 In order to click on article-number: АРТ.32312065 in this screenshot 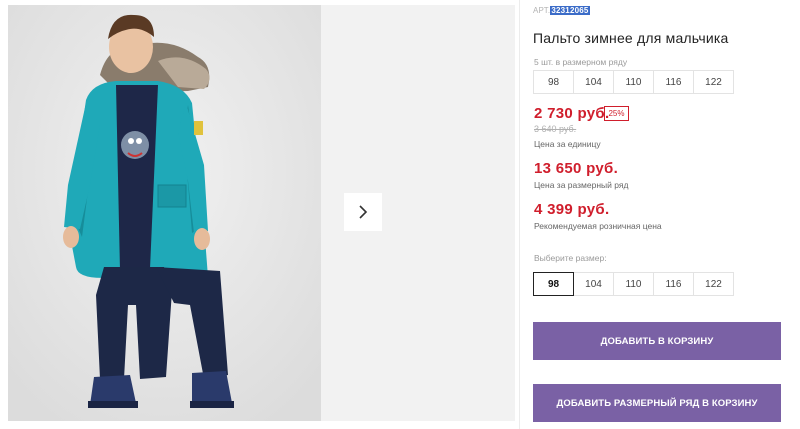, I will do `click(561, 10)`.